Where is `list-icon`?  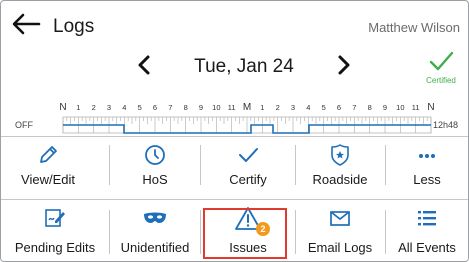 list-icon is located at coordinates (427, 218).